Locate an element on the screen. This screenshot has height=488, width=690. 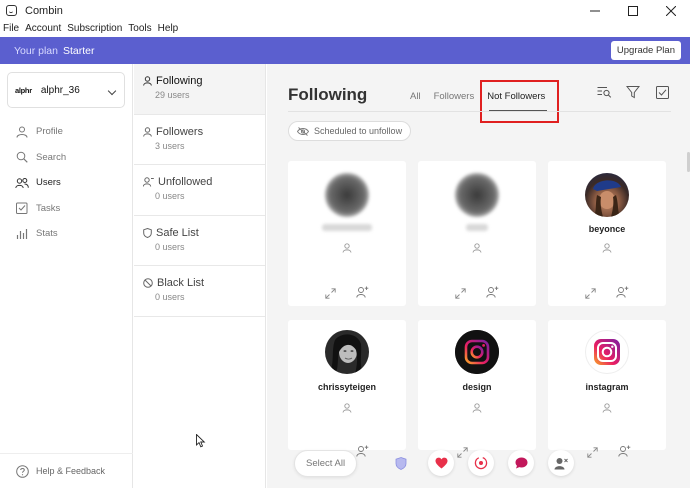
user-card: beyonce is located at coordinates (607, 233).